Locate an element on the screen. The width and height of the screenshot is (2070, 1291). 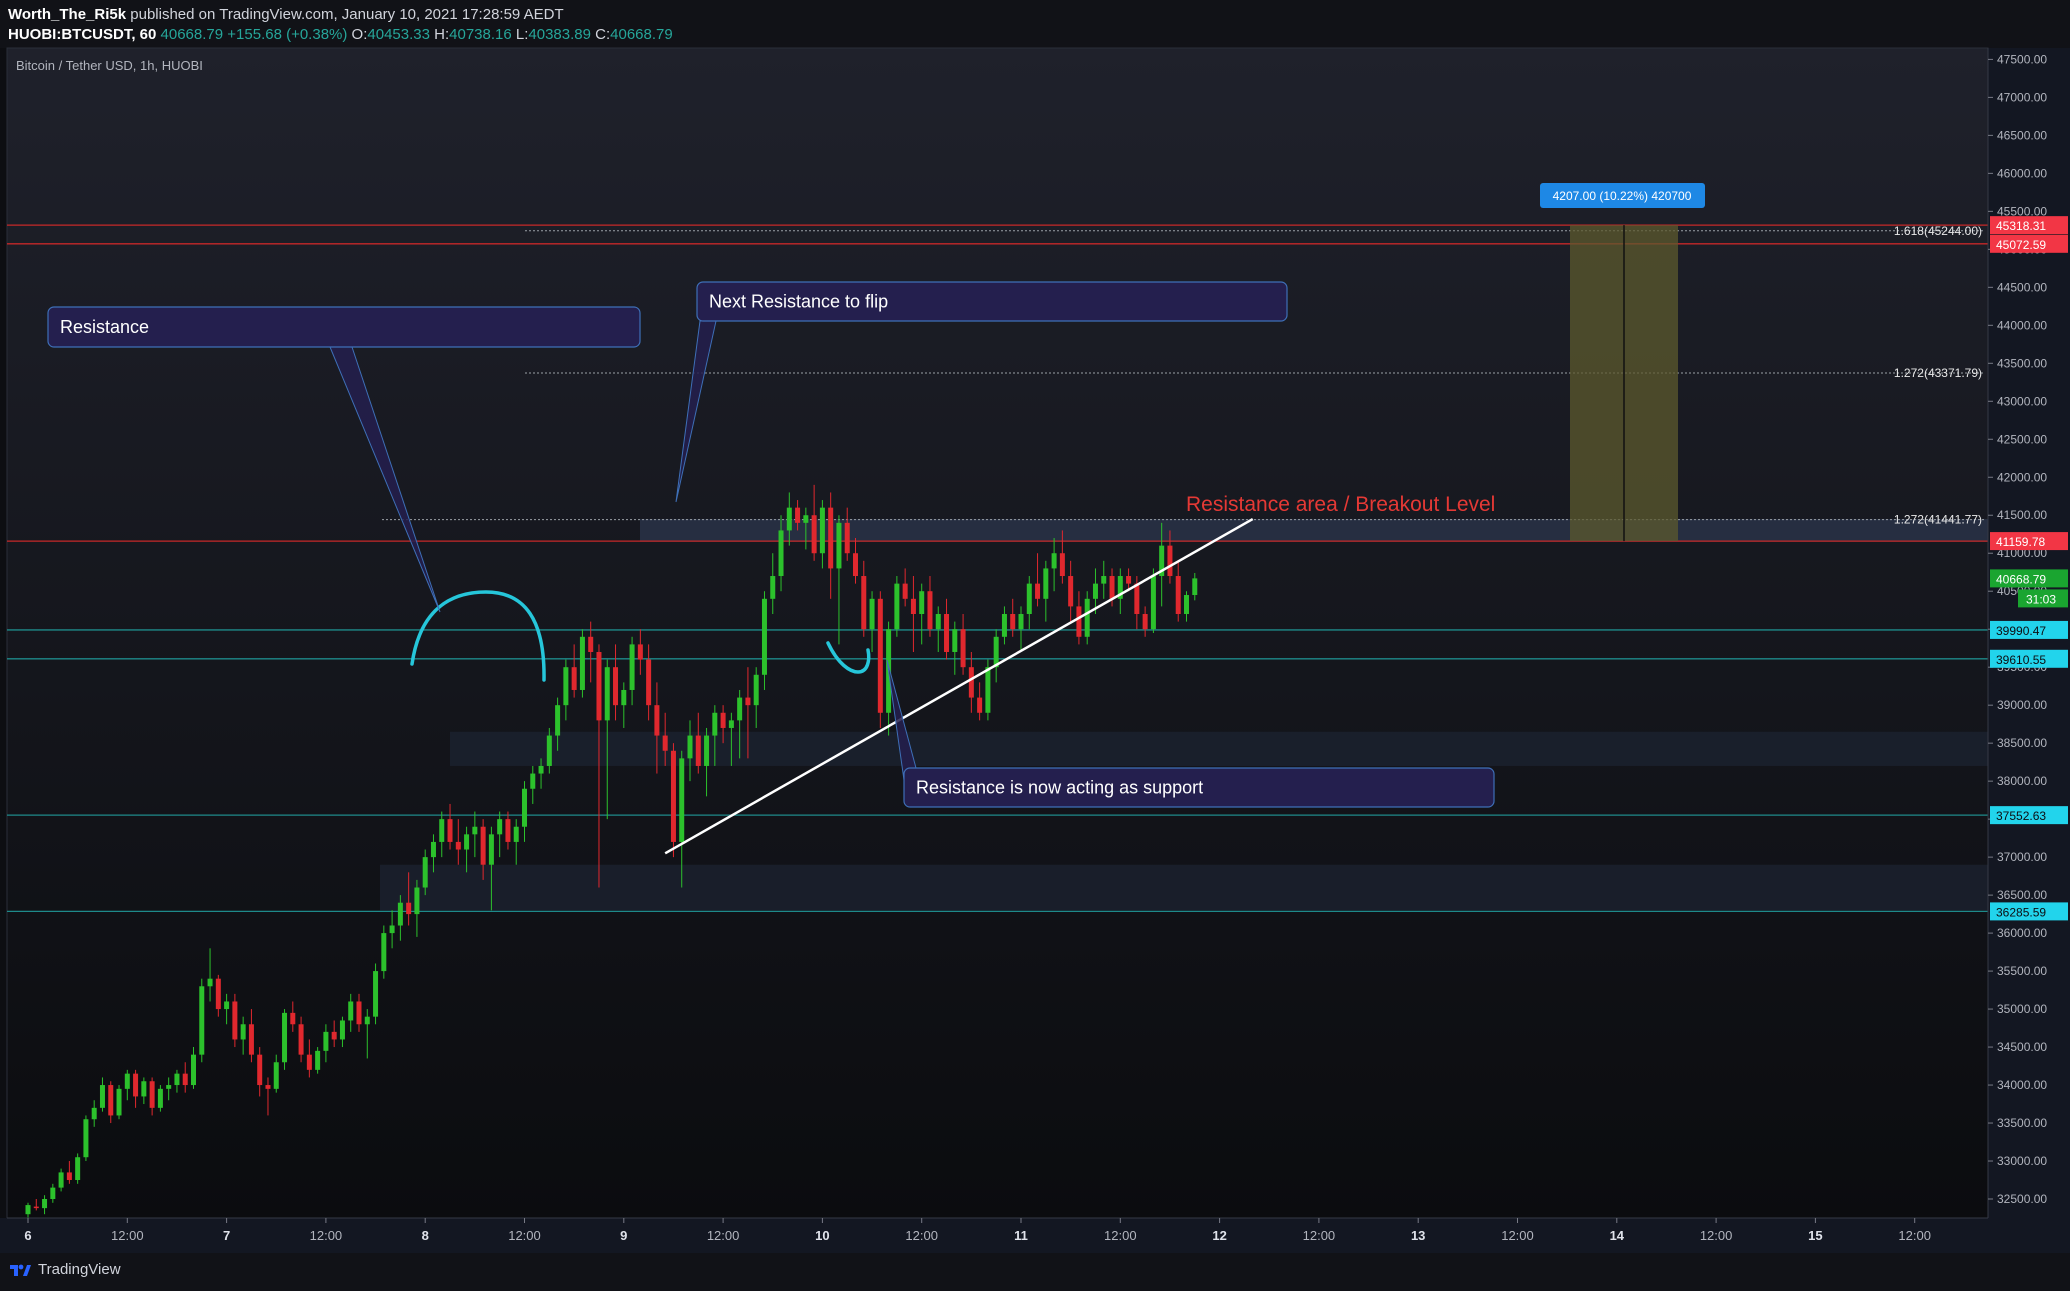
countdown-label: 31:03 is located at coordinates (2041, 599).